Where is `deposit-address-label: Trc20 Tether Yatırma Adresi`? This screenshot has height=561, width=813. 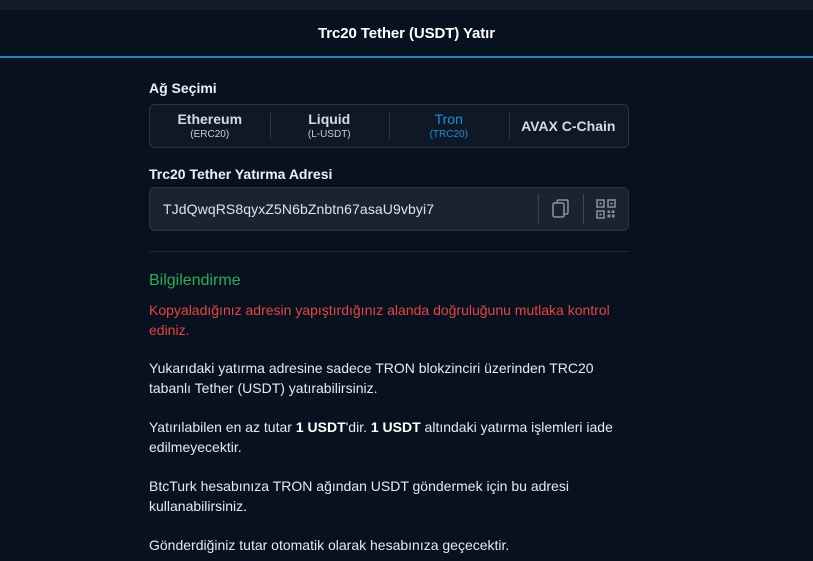 deposit-address-label: Trc20 Tether Yatırma Adresi is located at coordinates (241, 174).